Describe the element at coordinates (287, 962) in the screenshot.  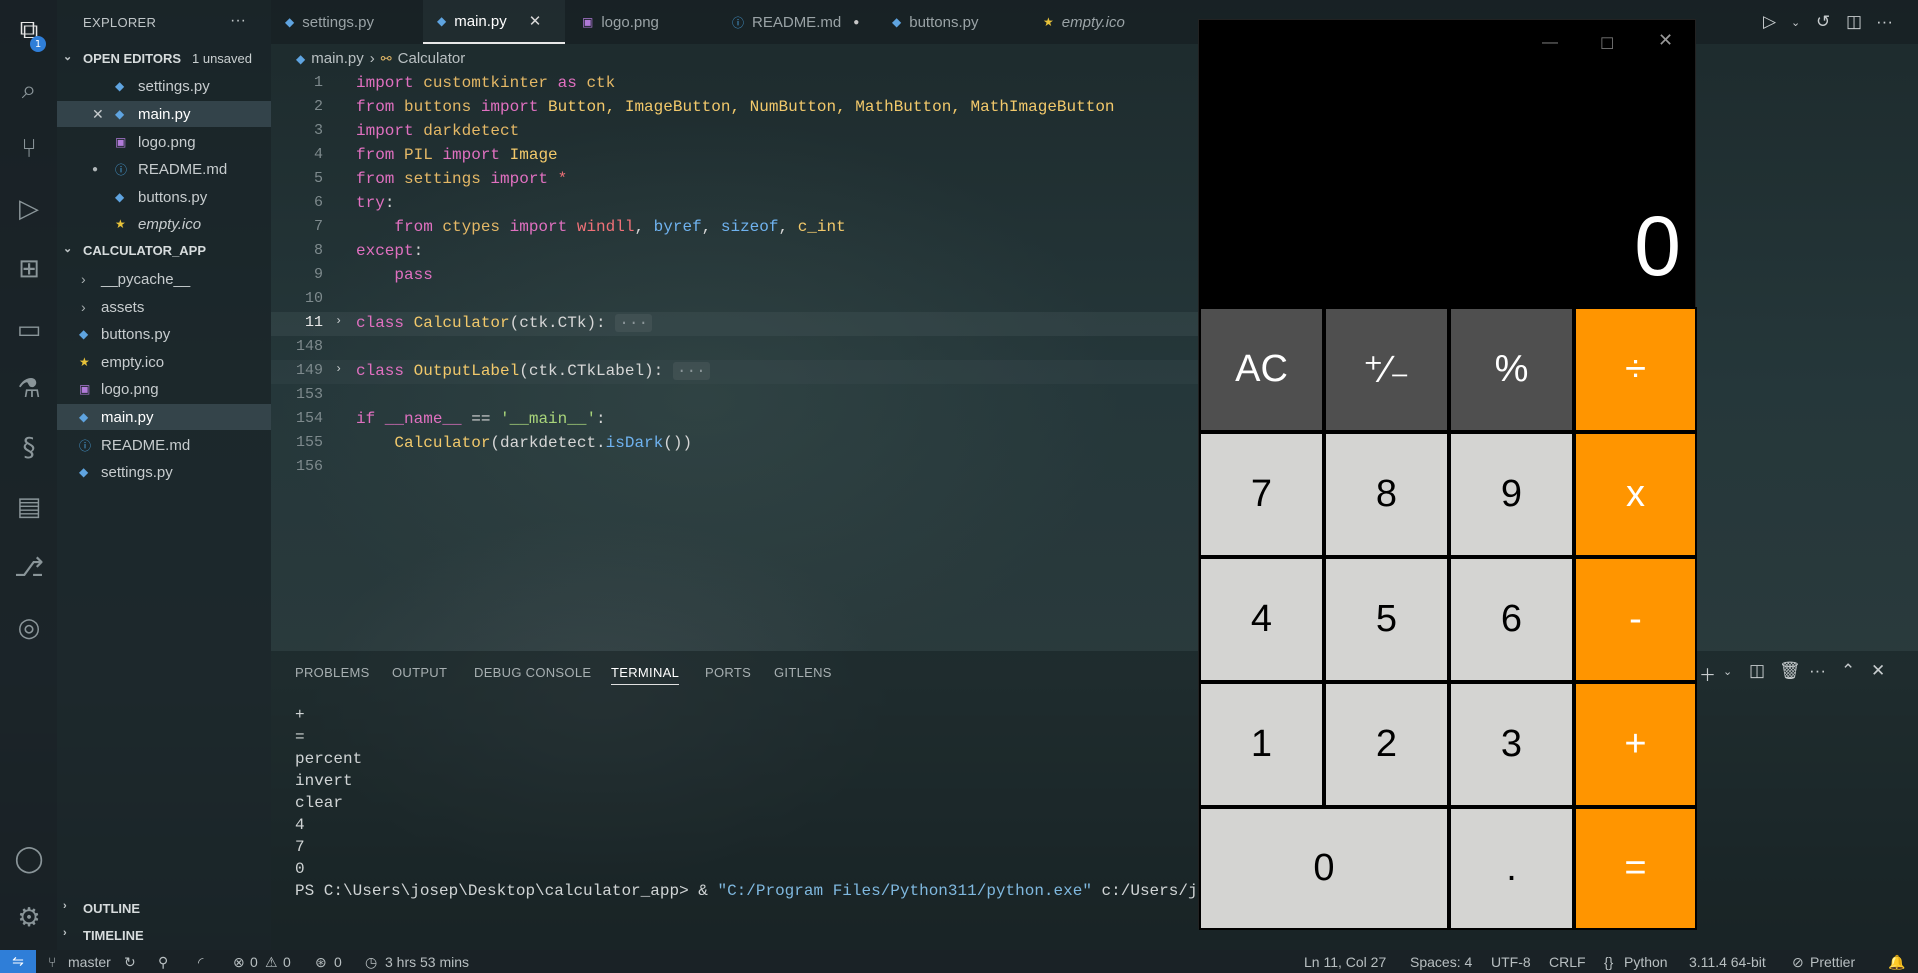
I see `warnings-count: 0` at that location.